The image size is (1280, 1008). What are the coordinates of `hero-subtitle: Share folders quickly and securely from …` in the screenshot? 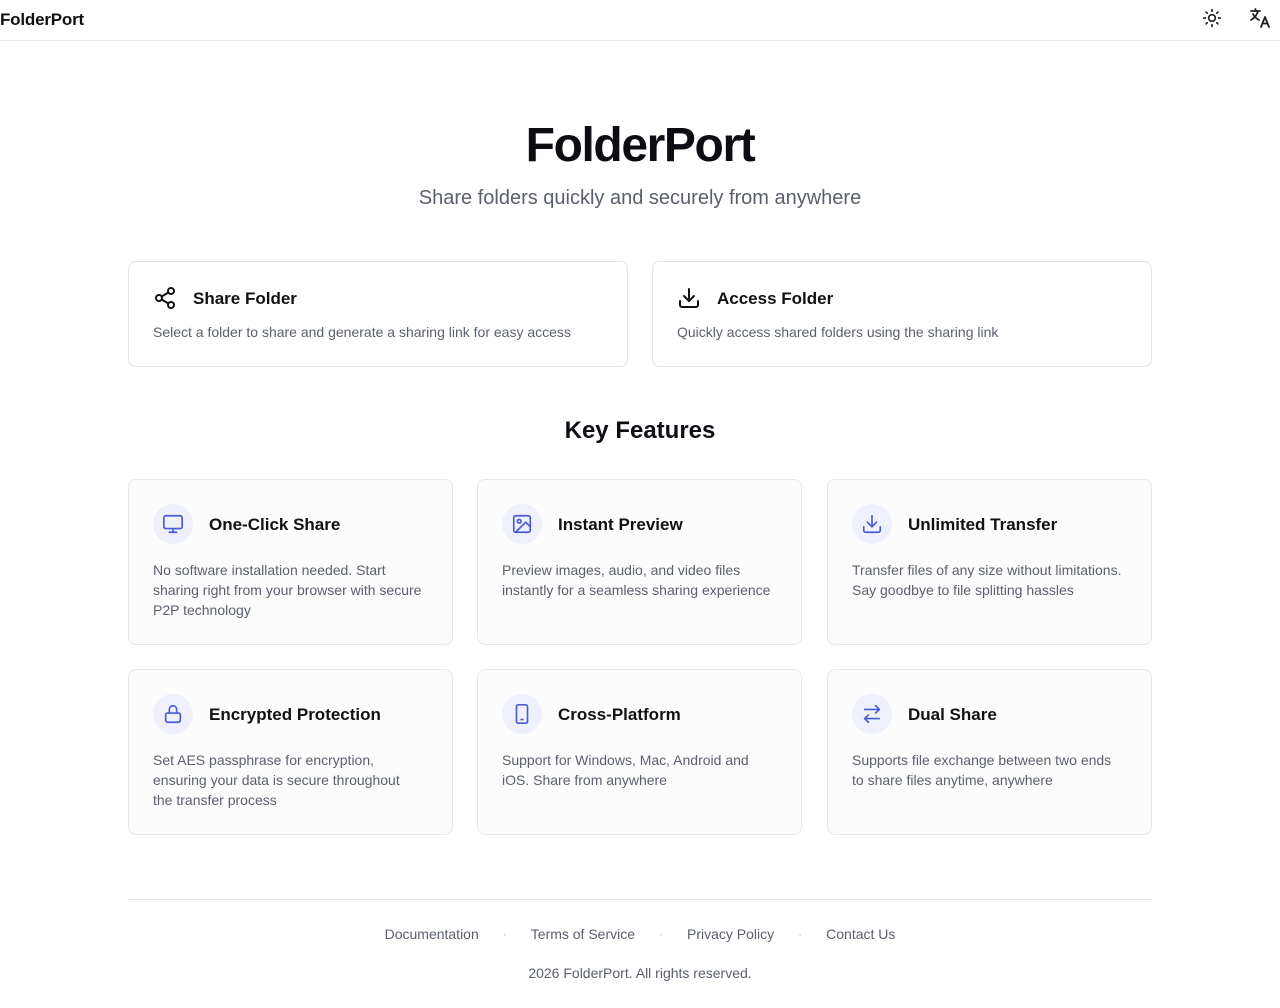 It's located at (640, 198).